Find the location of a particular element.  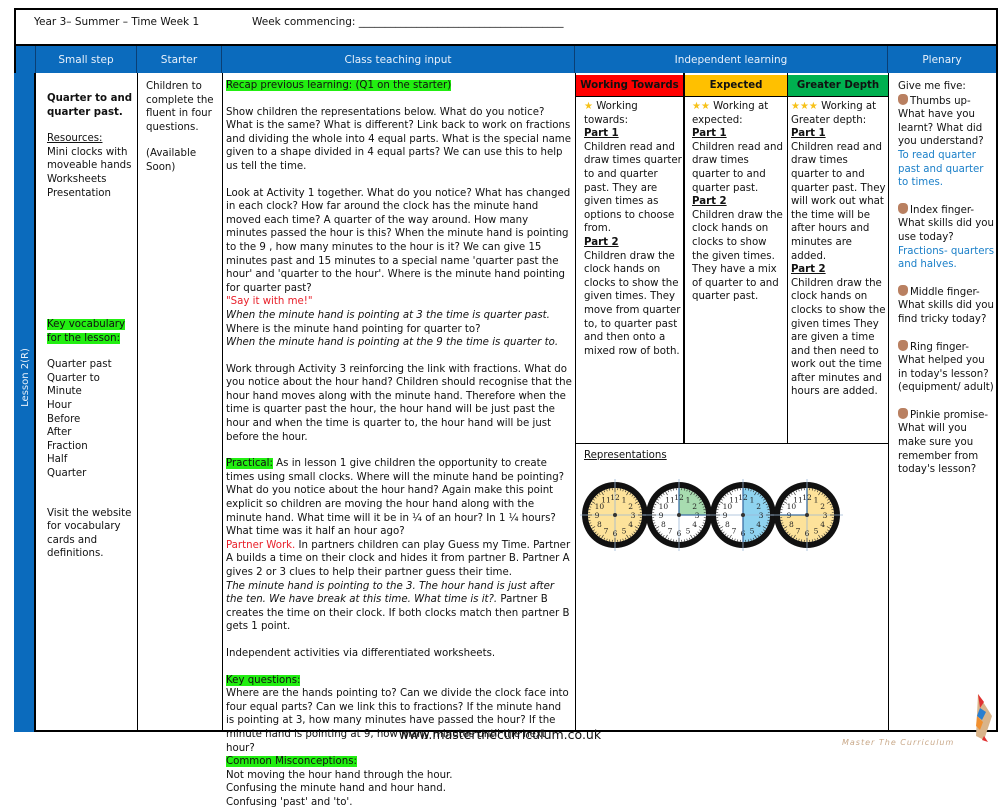

plenary-answer: Fractions- quarters and halves. is located at coordinates (946, 258).